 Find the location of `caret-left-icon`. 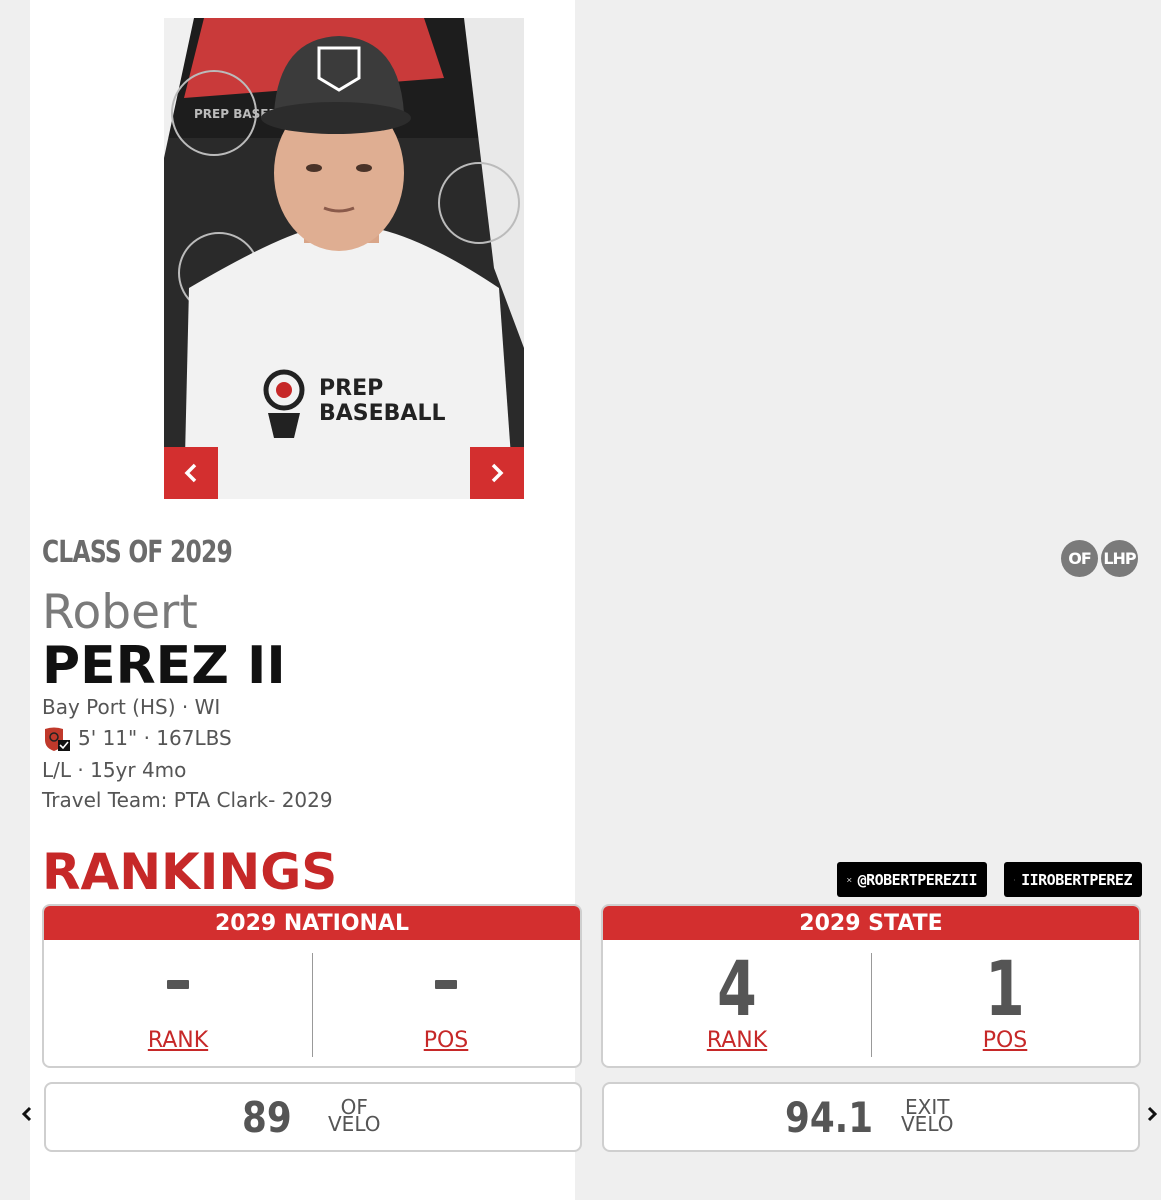

caret-left-icon is located at coordinates (26, 1114).